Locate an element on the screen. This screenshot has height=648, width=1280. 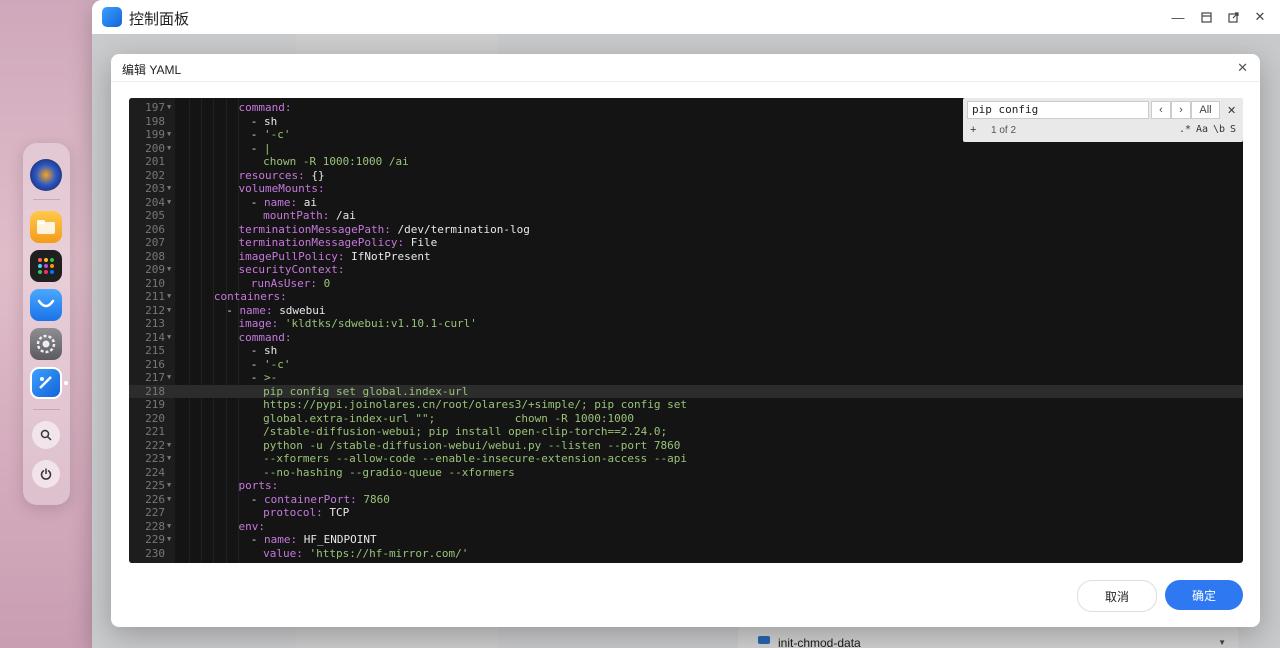
code-line: 203 ▼ volumeMounts: is located at coordinates (686, 189).